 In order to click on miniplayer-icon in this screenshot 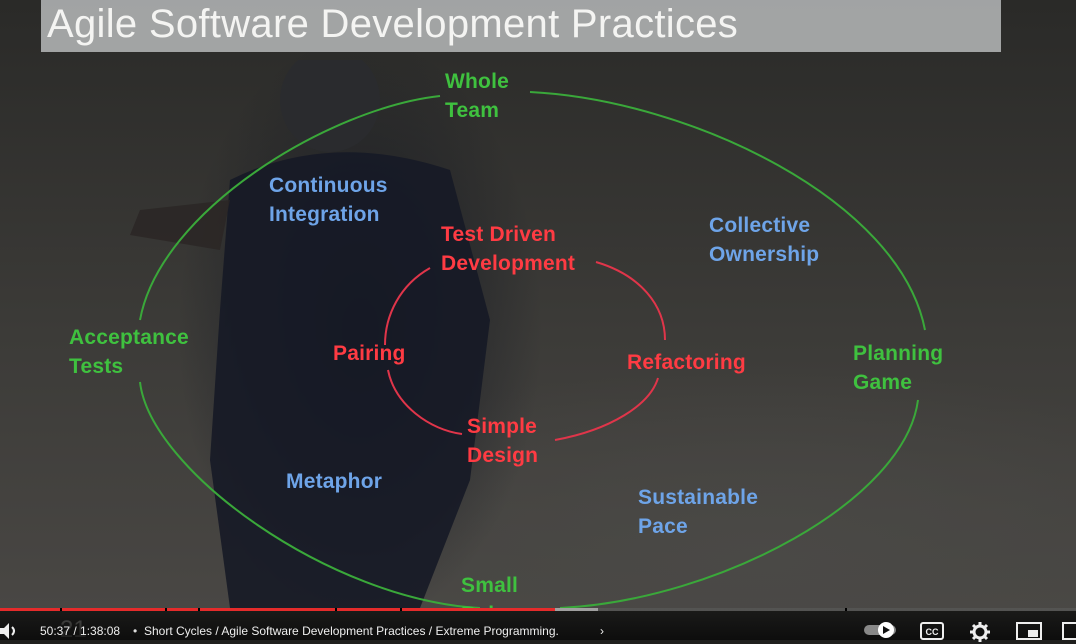, I will do `click(1029, 631)`.